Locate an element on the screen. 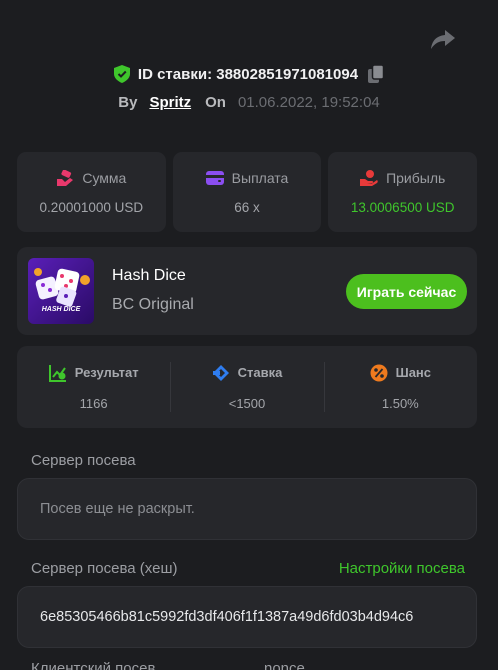  by-label: By is located at coordinates (128, 102).